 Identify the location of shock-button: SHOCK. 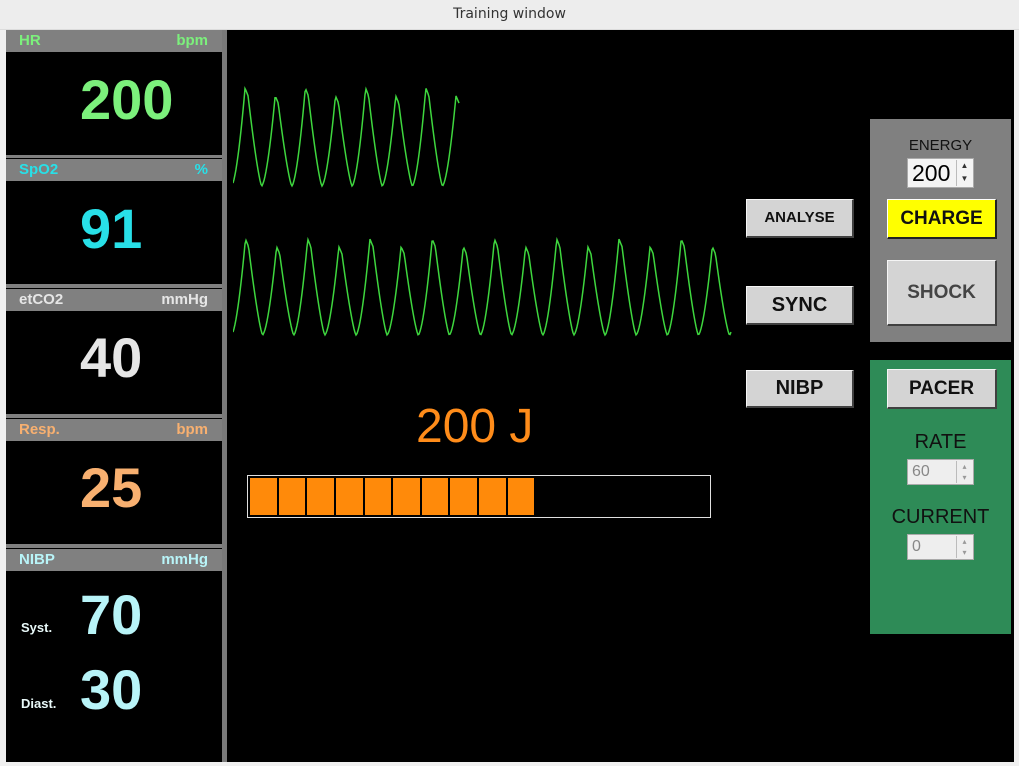
(942, 293).